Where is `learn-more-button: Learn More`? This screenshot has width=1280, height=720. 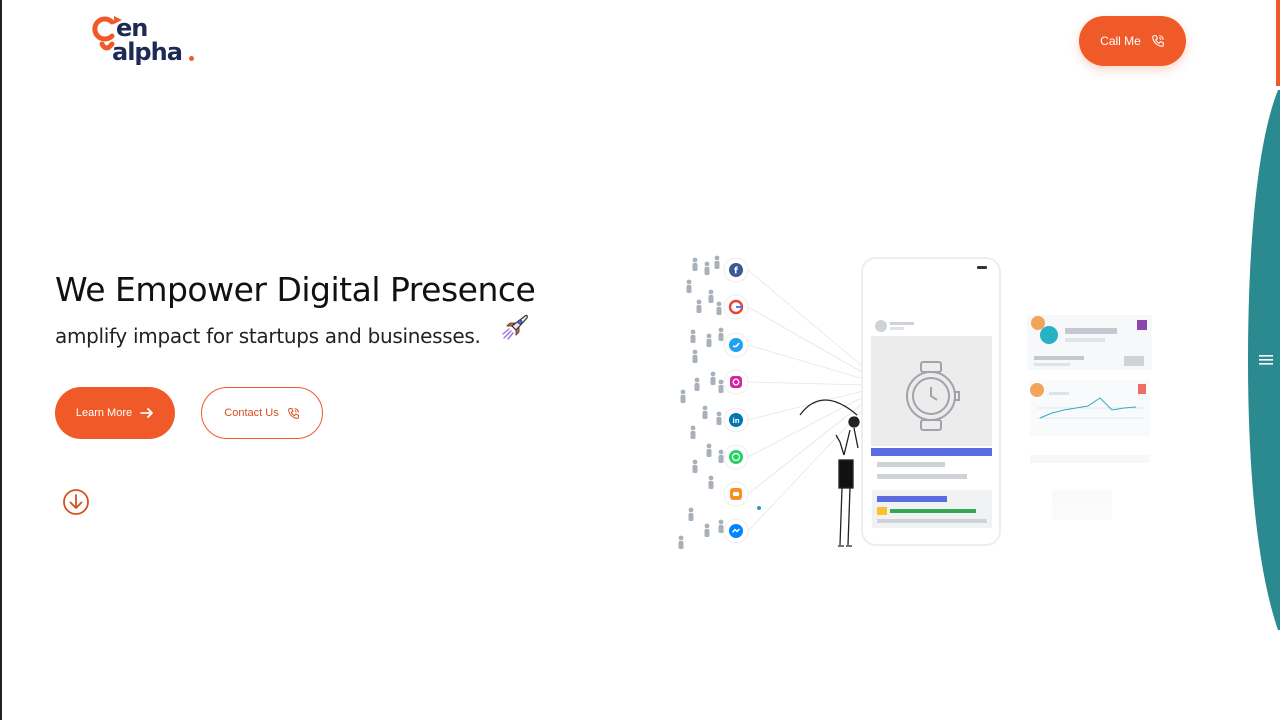 learn-more-button: Learn More is located at coordinates (115, 413).